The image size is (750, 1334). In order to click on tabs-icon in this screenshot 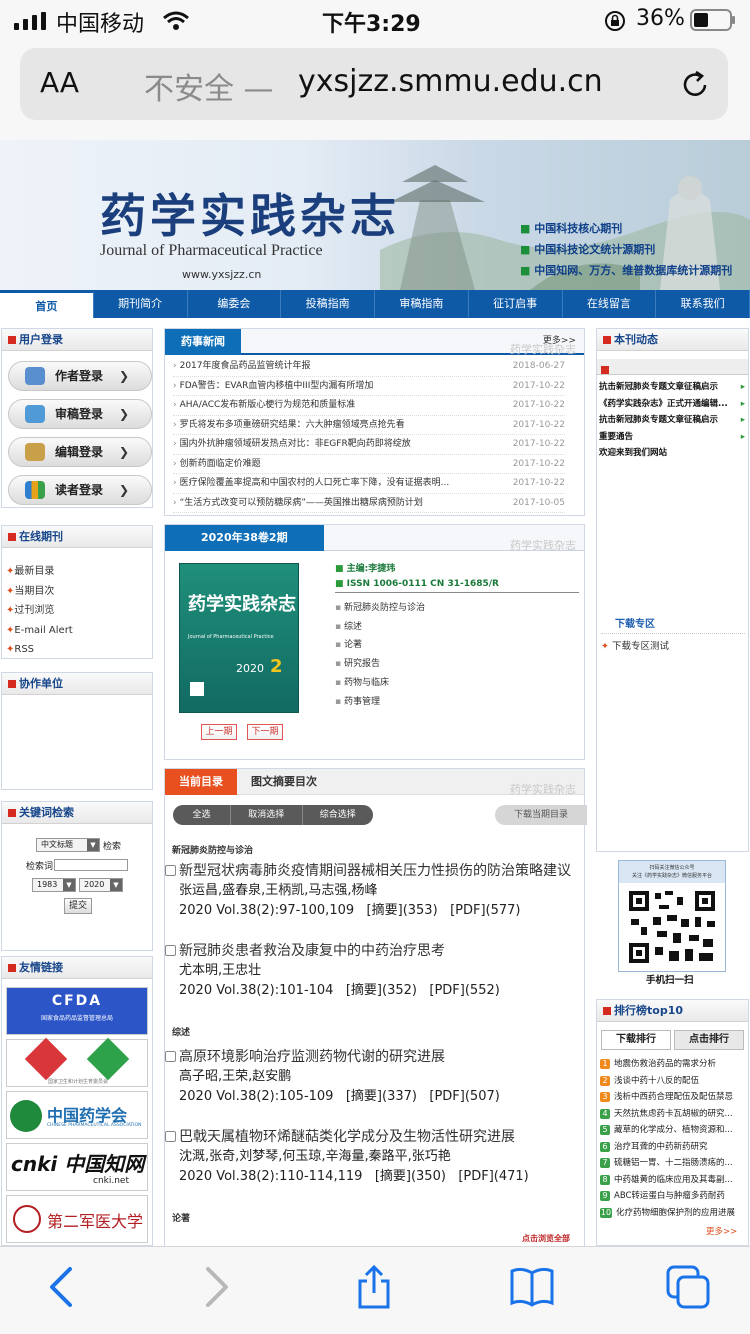, I will do `click(688, 1287)`.